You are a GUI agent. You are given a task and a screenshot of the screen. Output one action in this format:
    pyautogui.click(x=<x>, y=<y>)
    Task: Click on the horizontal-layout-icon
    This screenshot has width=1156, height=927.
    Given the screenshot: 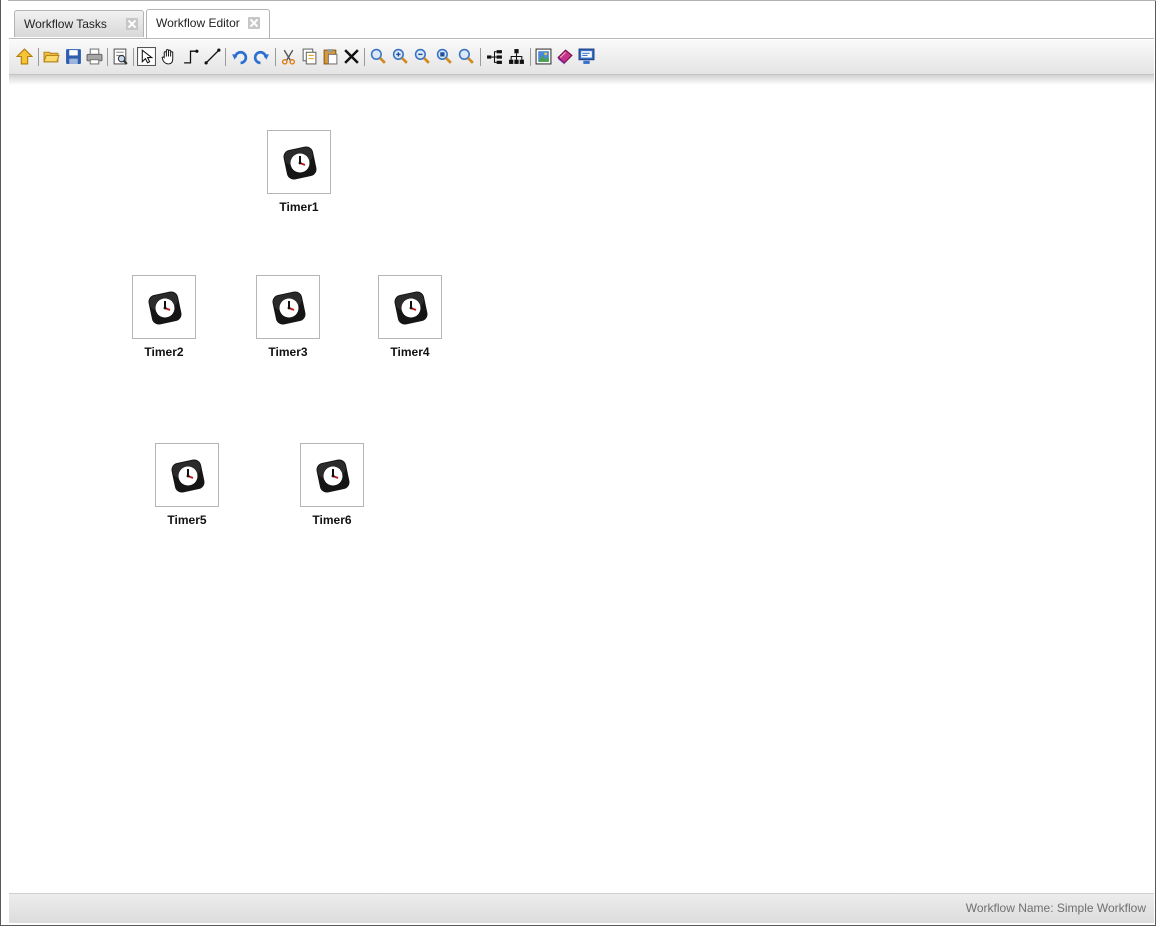 What is the action you would take?
    pyautogui.click(x=494, y=56)
    